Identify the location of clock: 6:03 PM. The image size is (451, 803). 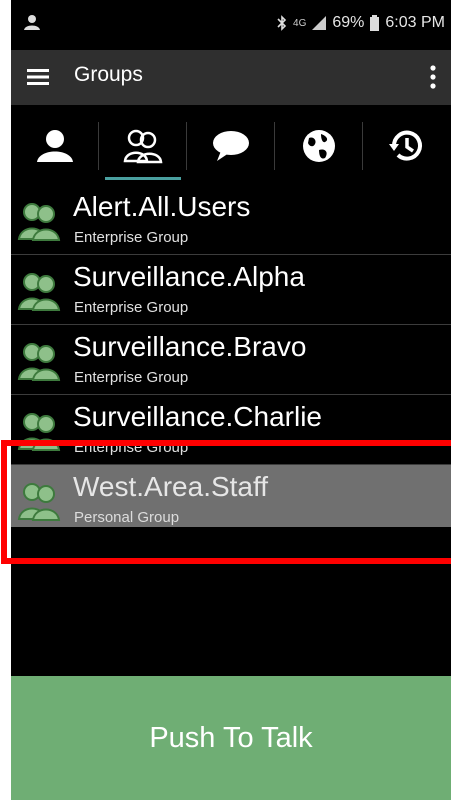
(415, 22).